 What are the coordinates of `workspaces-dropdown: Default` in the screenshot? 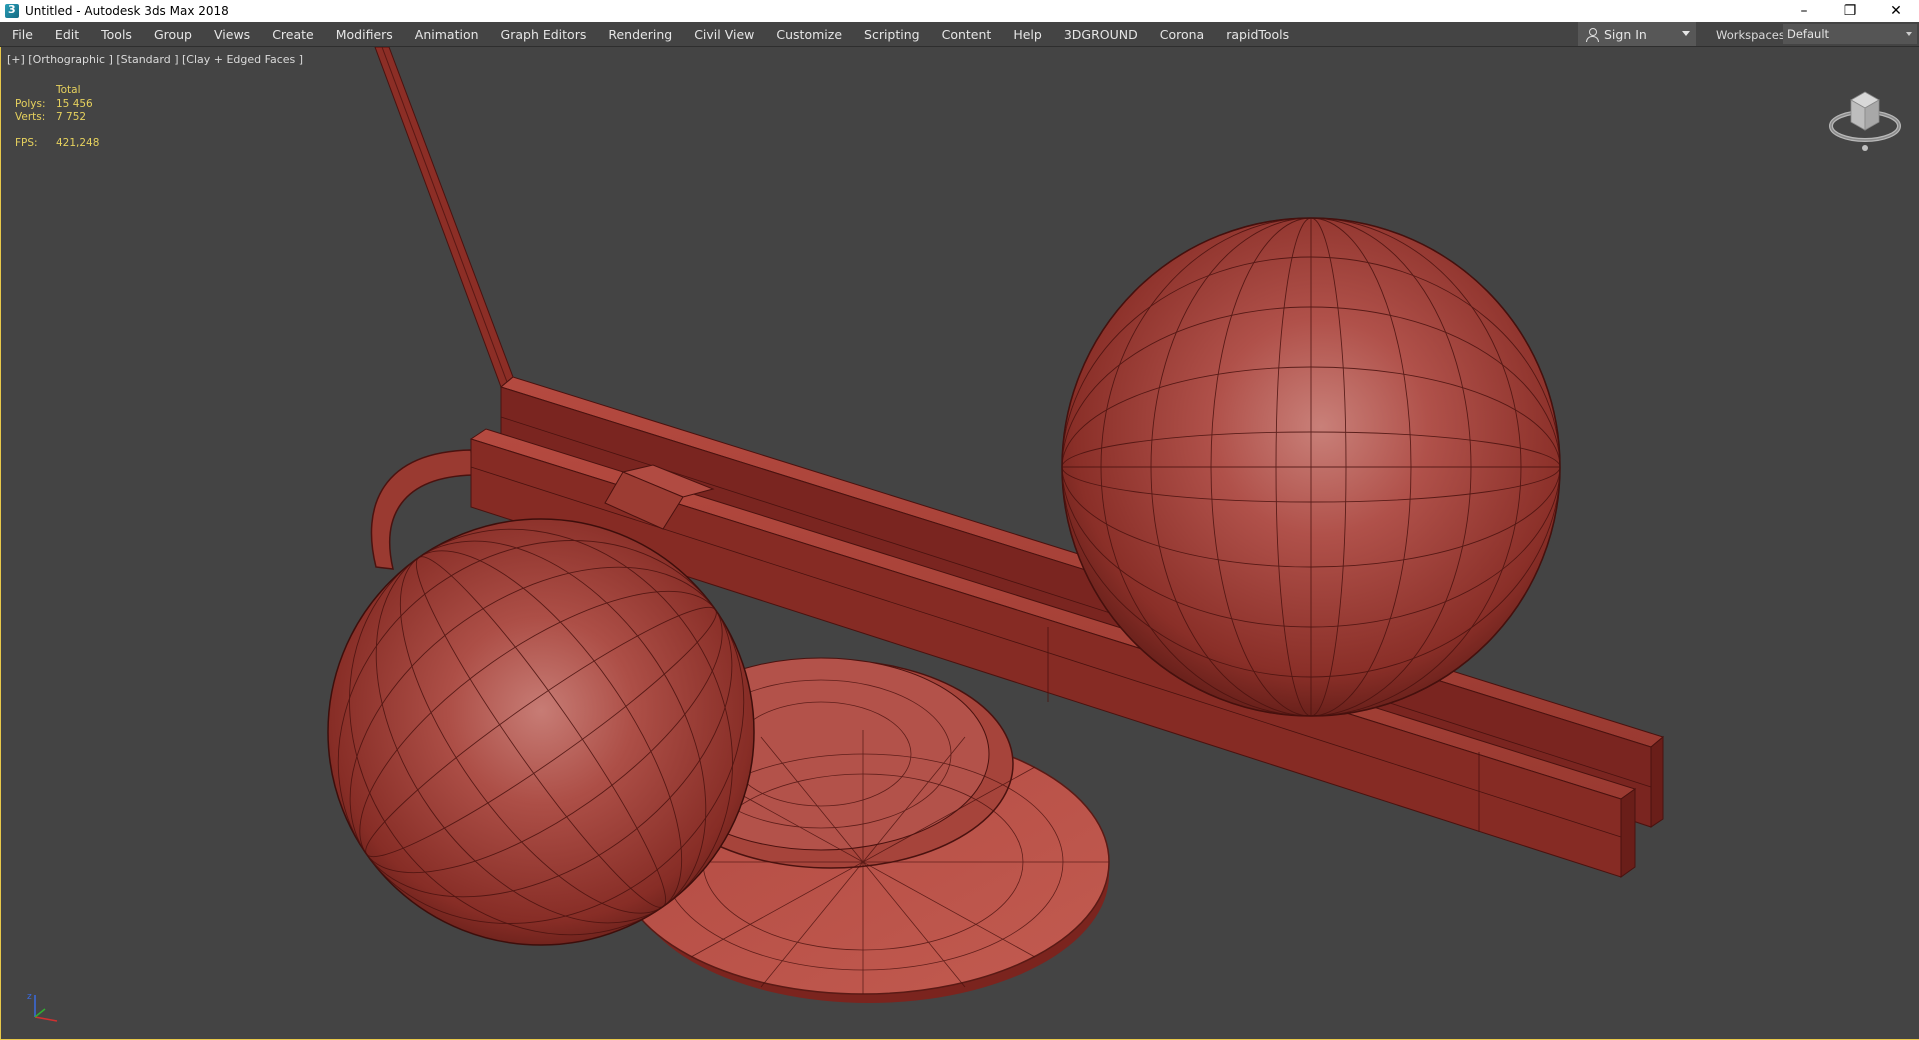 It's located at (1850, 34).